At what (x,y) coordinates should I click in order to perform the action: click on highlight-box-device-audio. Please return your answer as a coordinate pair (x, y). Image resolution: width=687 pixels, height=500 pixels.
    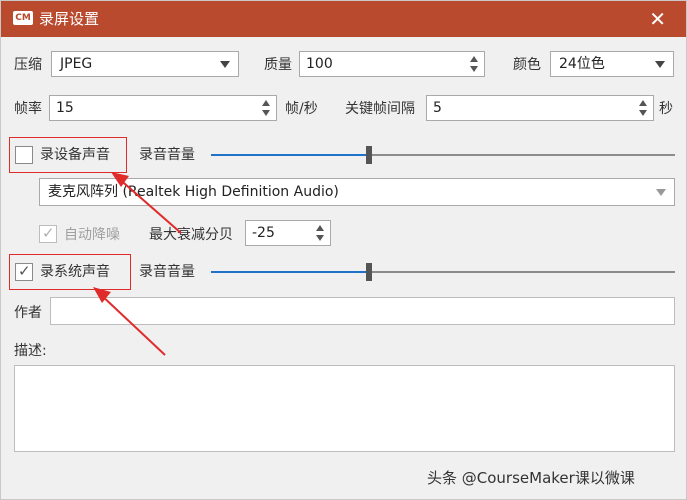
    Looking at the image, I should click on (68, 155).